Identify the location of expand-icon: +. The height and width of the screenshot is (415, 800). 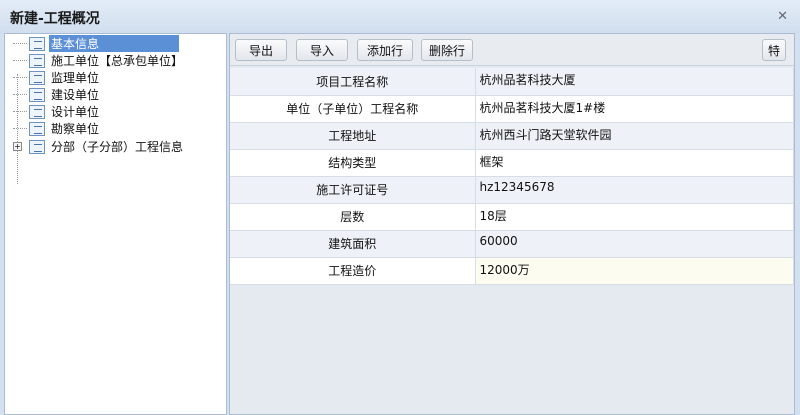
(17, 146).